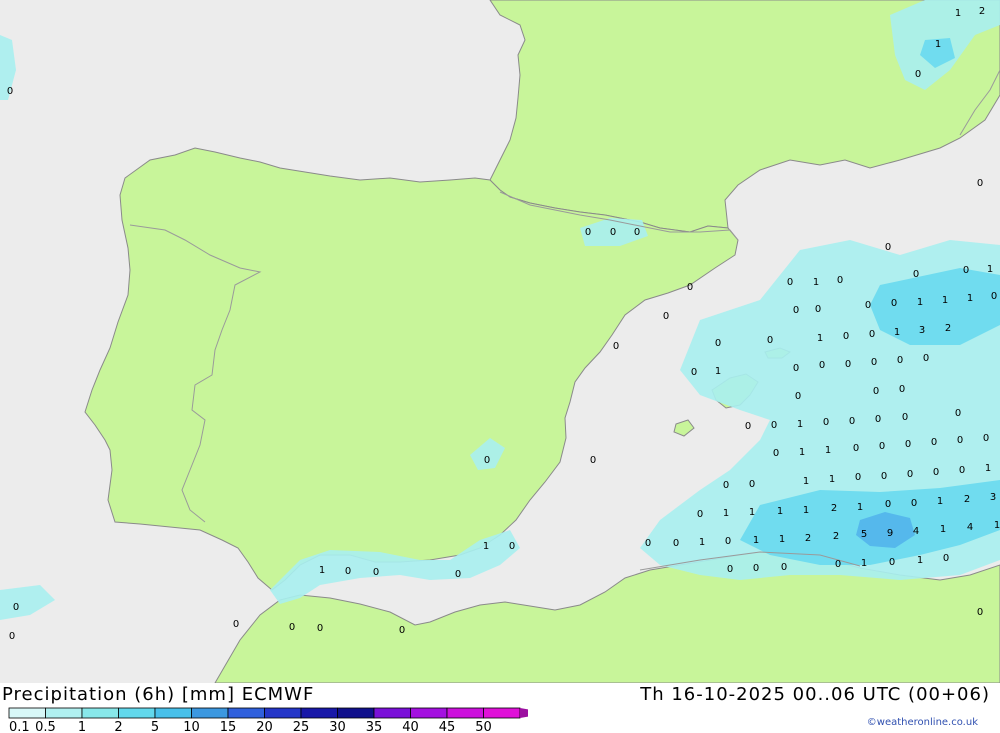 Image resolution: width=1000 pixels, height=733 pixels. I want to click on scale-label: 45, so click(447, 726).